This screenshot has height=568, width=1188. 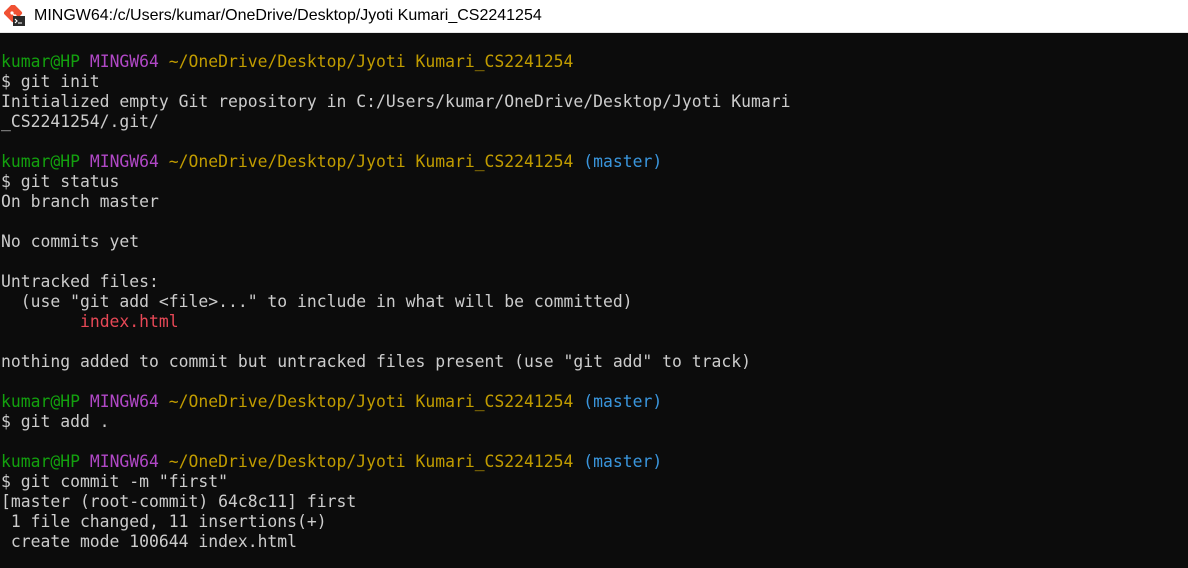 I want to click on terminal-line: No commits yet, so click(x=594, y=242).